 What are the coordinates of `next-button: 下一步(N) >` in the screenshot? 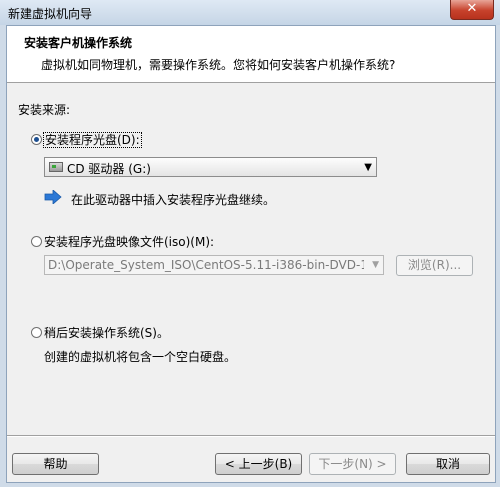 It's located at (352, 464).